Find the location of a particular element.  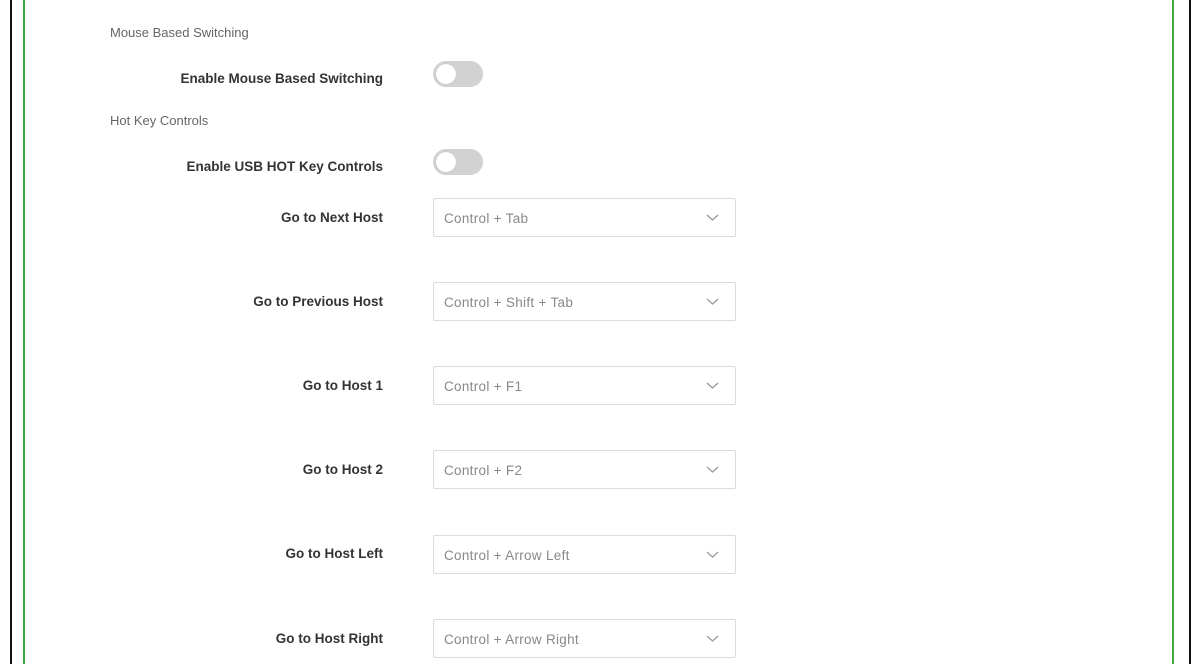

enable-usb-hotkey-toggle is located at coordinates (458, 162).